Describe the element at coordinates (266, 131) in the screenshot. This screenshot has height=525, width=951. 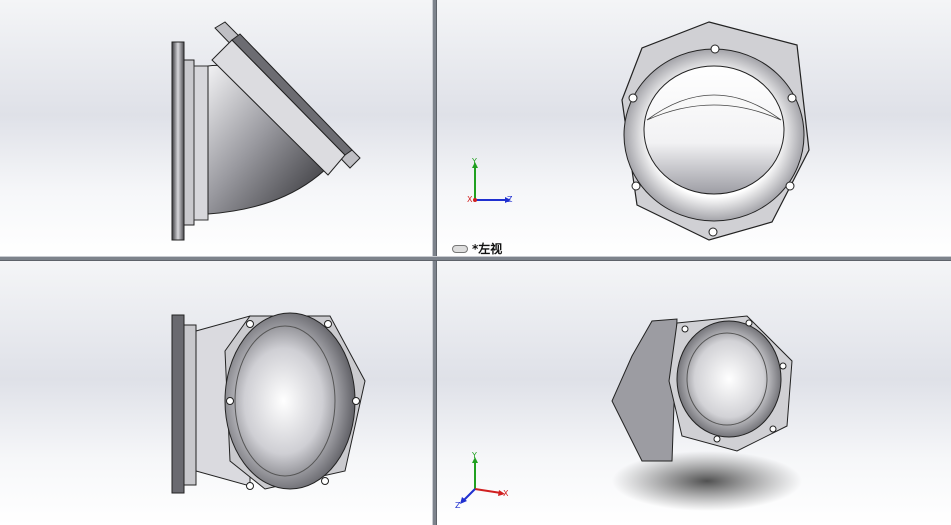
I see `elbow-part-side-view` at that location.